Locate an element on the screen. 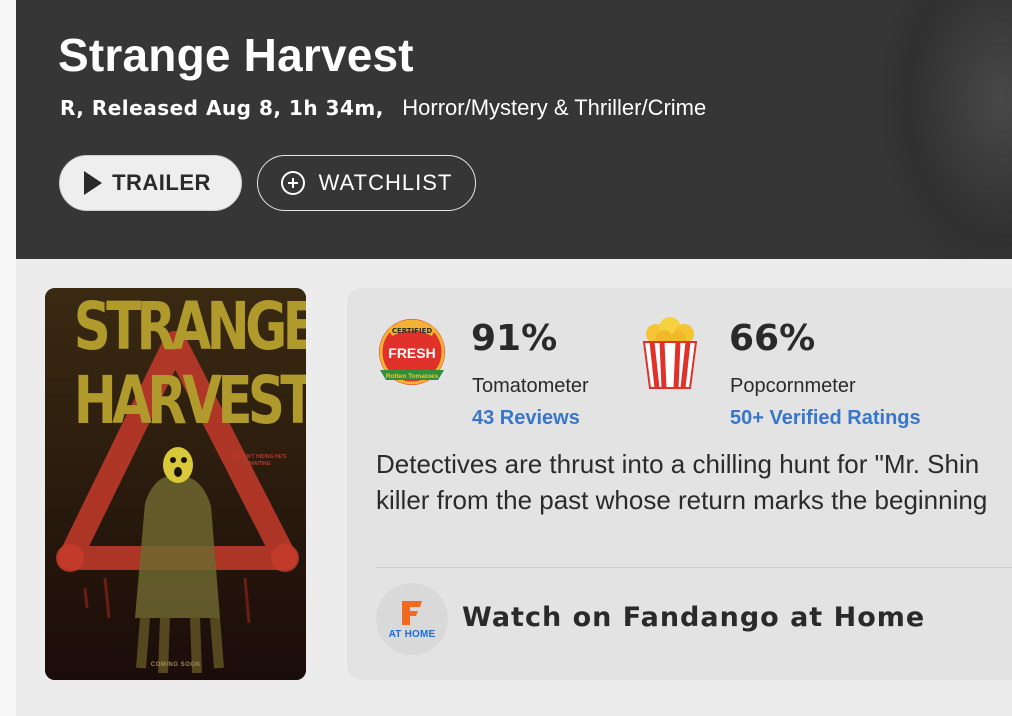  trailer-button: TRAILER is located at coordinates (150, 183).